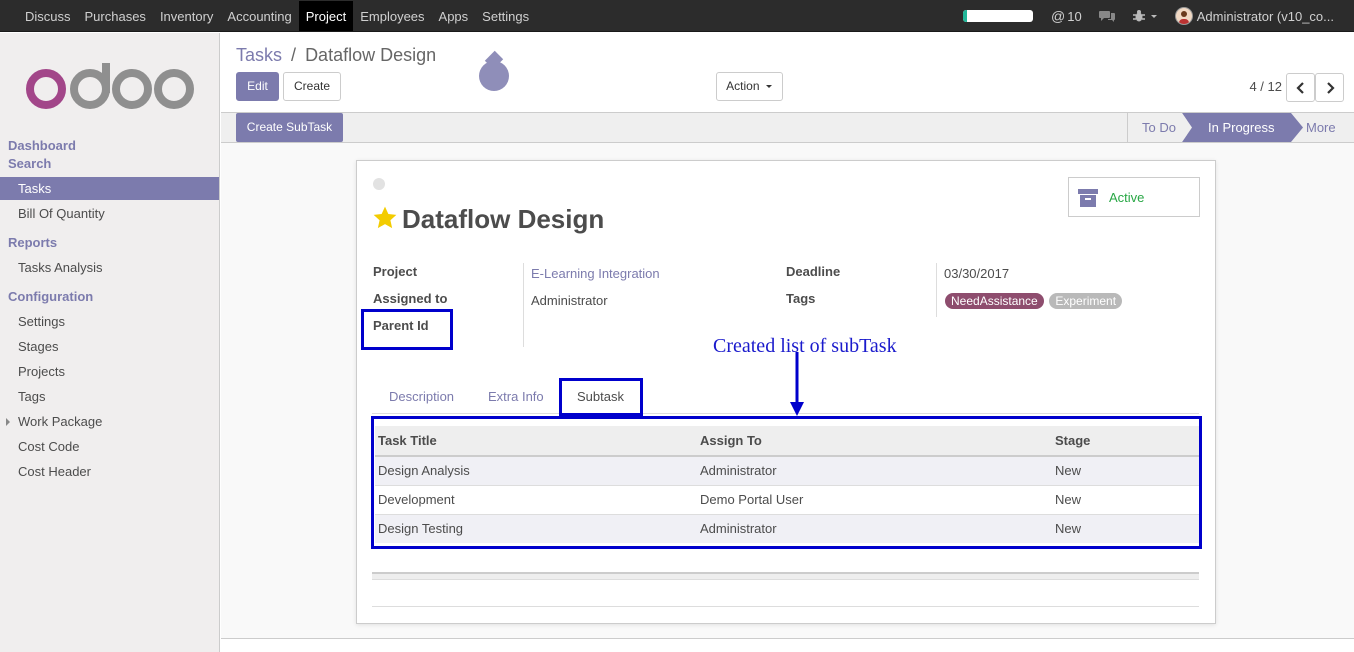 The height and width of the screenshot is (652, 1354). Describe the element at coordinates (410, 298) in the screenshot. I see `assigned-to-label: Assigned to` at that location.